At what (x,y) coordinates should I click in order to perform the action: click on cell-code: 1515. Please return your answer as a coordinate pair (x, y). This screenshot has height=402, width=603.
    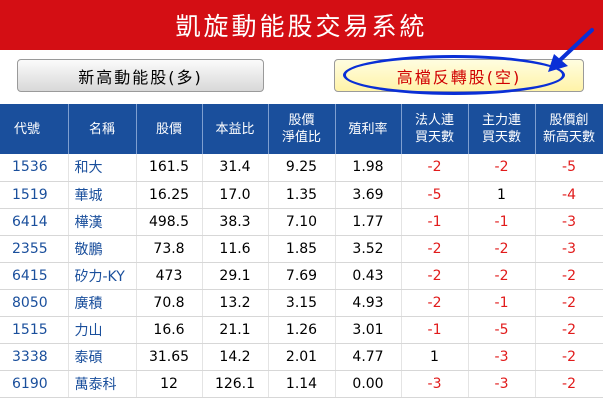
    Looking at the image, I should click on (34, 330).